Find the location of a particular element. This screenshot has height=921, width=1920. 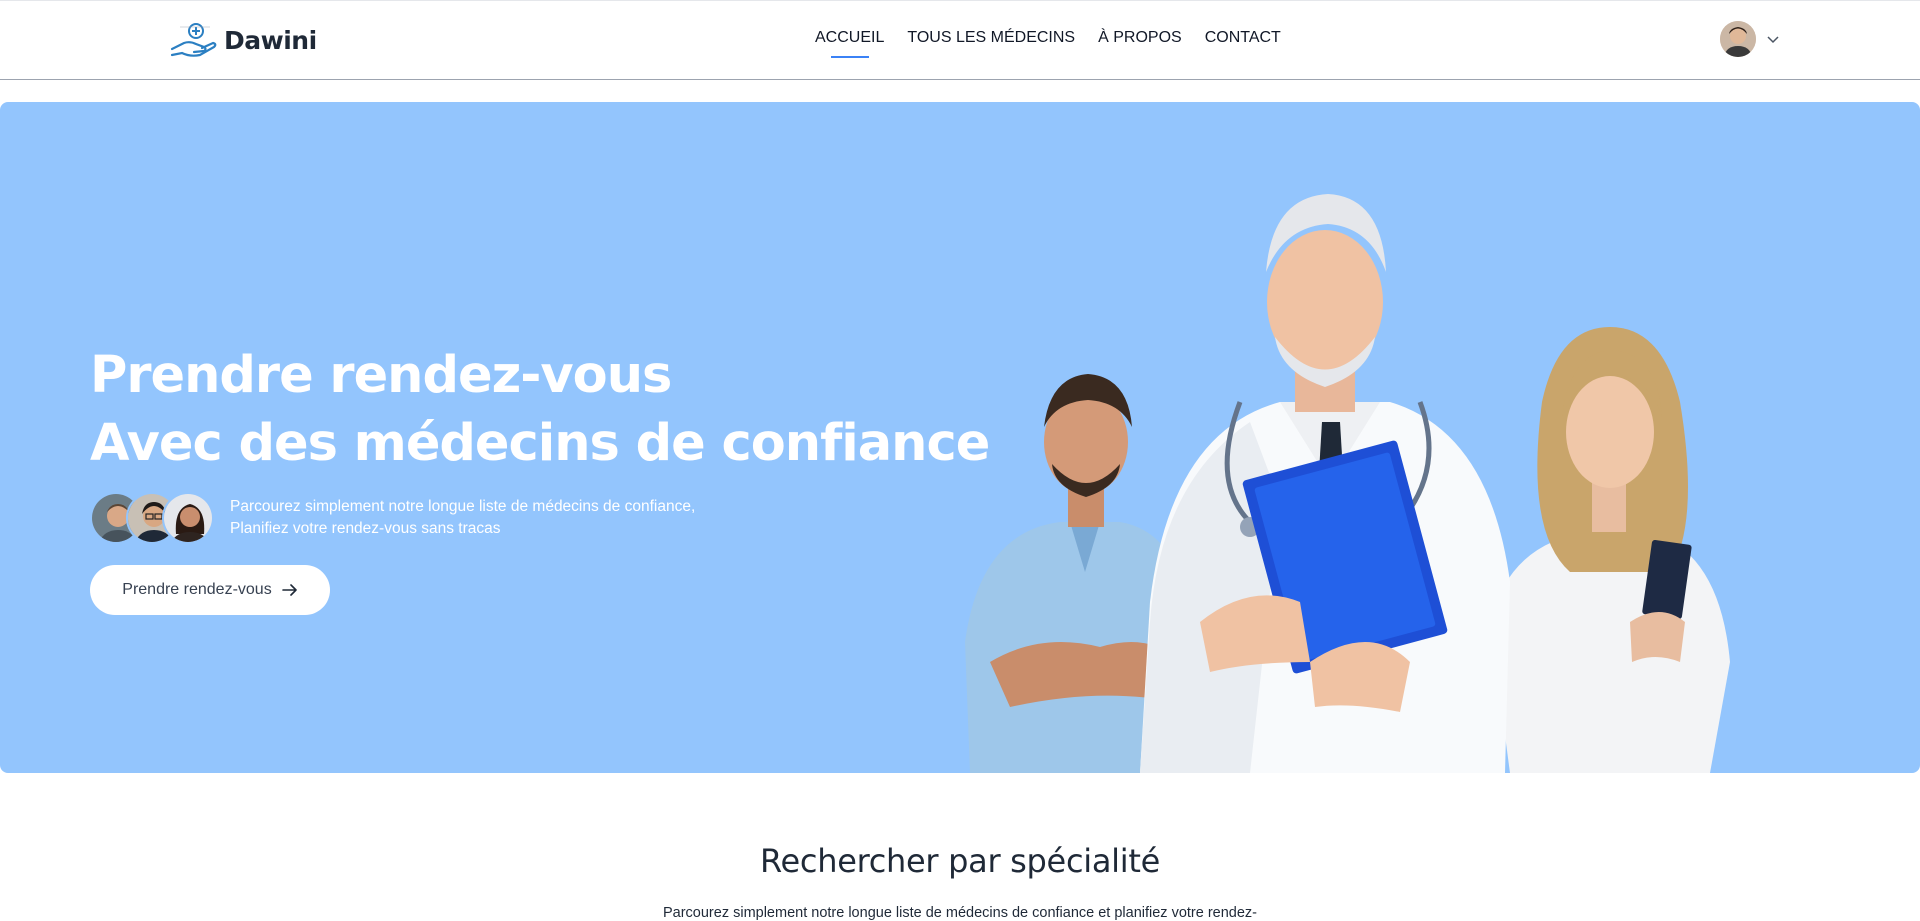

group-profiles-image is located at coordinates (153, 518).